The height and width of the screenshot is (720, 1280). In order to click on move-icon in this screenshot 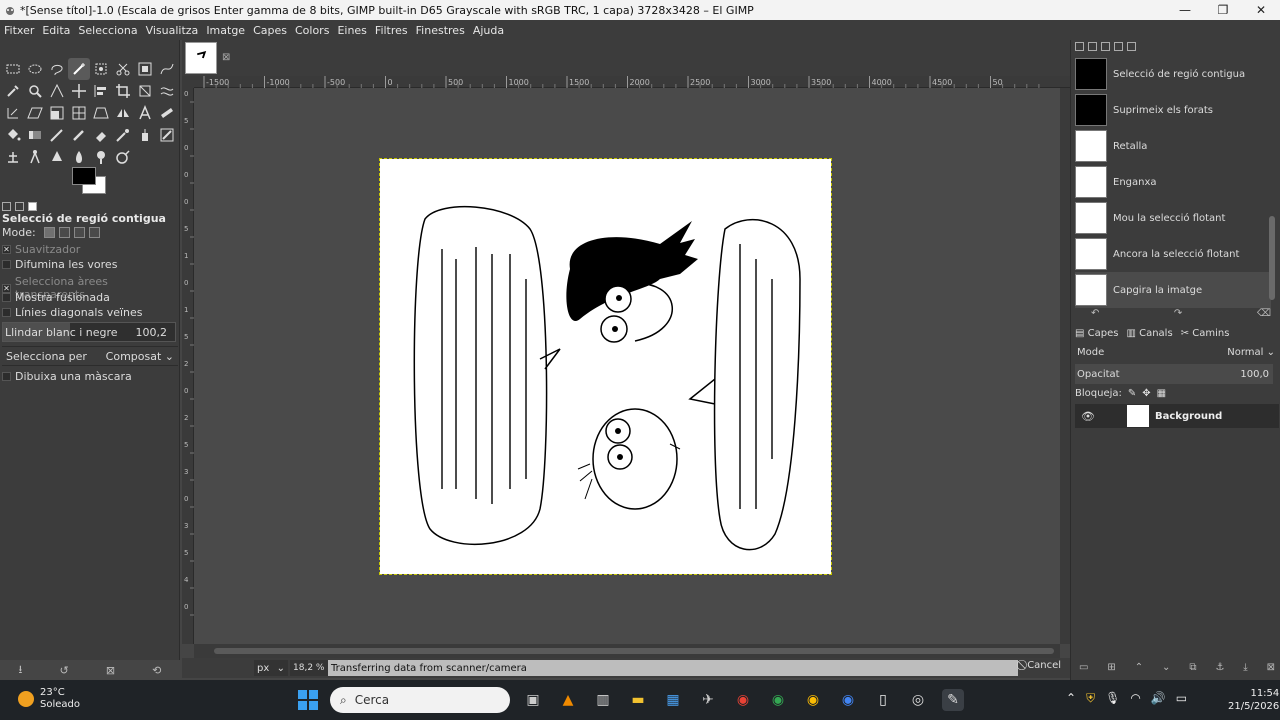, I will do `click(79, 91)`.